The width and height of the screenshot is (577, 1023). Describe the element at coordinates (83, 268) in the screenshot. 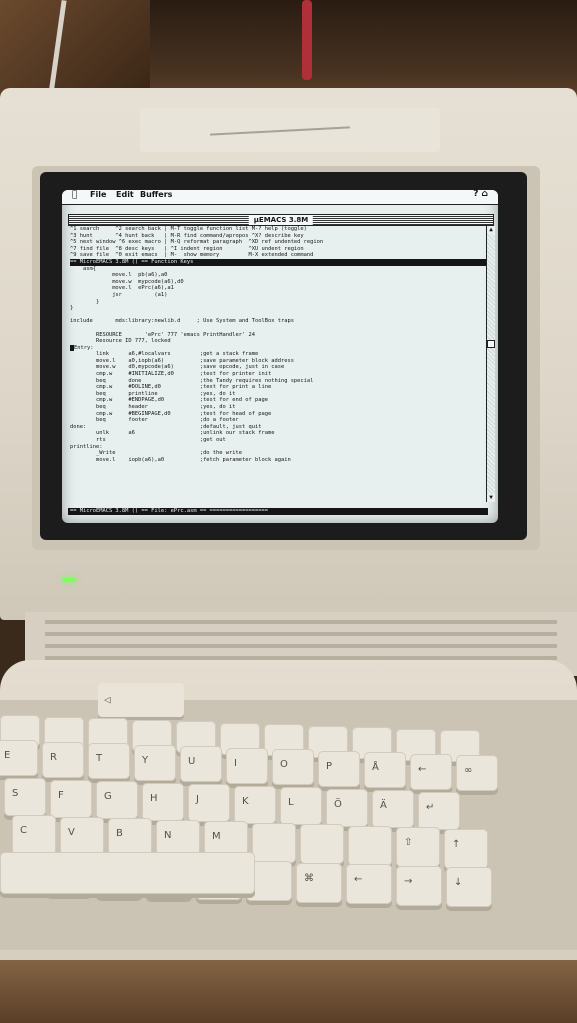

I see `code-line: asm{` at that location.